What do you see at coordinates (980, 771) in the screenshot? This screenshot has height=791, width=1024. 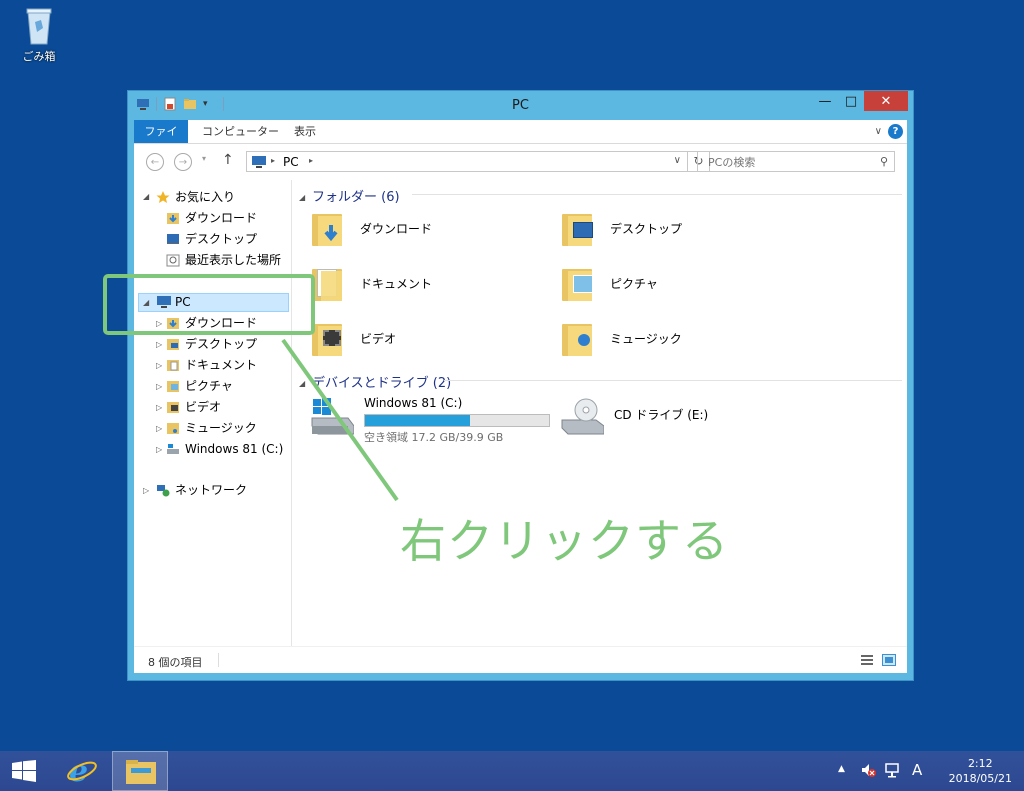 I see `clock: 2:12 2018/05/21` at bounding box center [980, 771].